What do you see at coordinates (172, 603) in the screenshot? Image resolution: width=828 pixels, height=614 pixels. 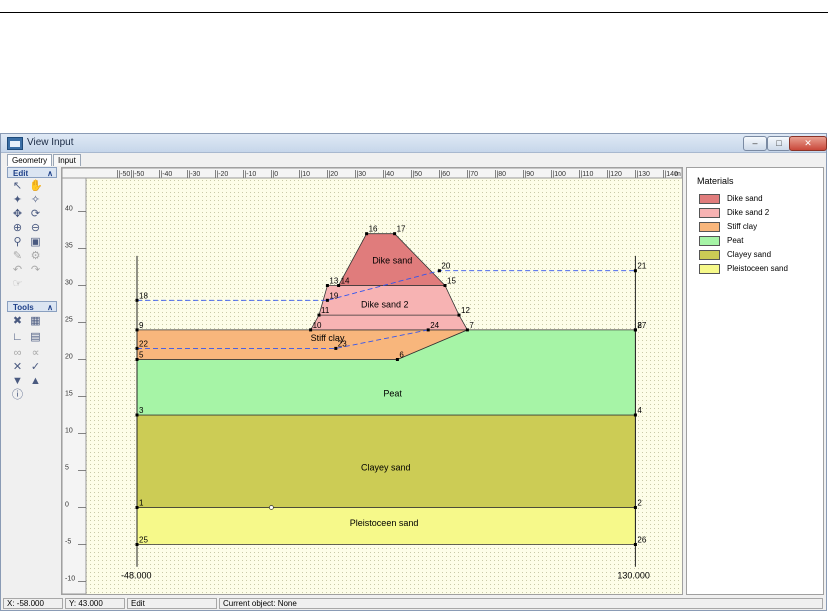 I see `status-mode: Edit` at bounding box center [172, 603].